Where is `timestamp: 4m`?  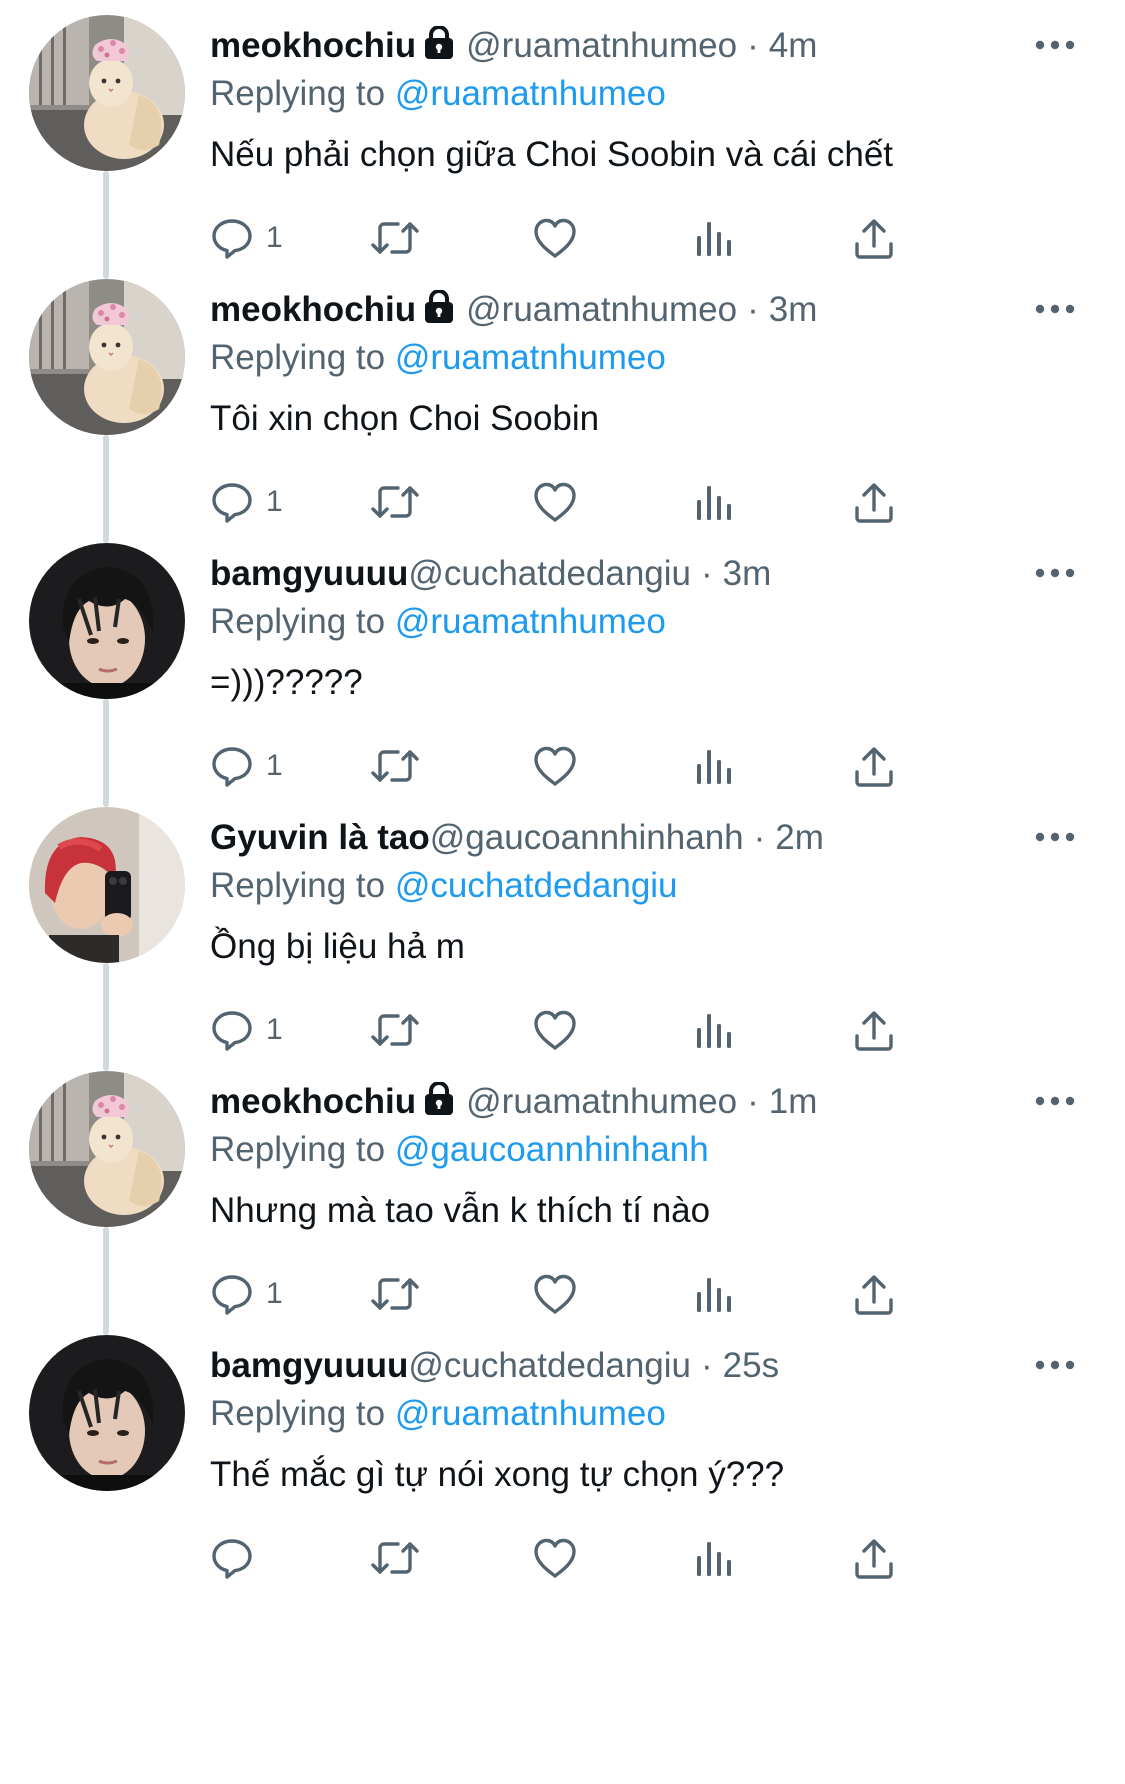 timestamp: 4m is located at coordinates (793, 45).